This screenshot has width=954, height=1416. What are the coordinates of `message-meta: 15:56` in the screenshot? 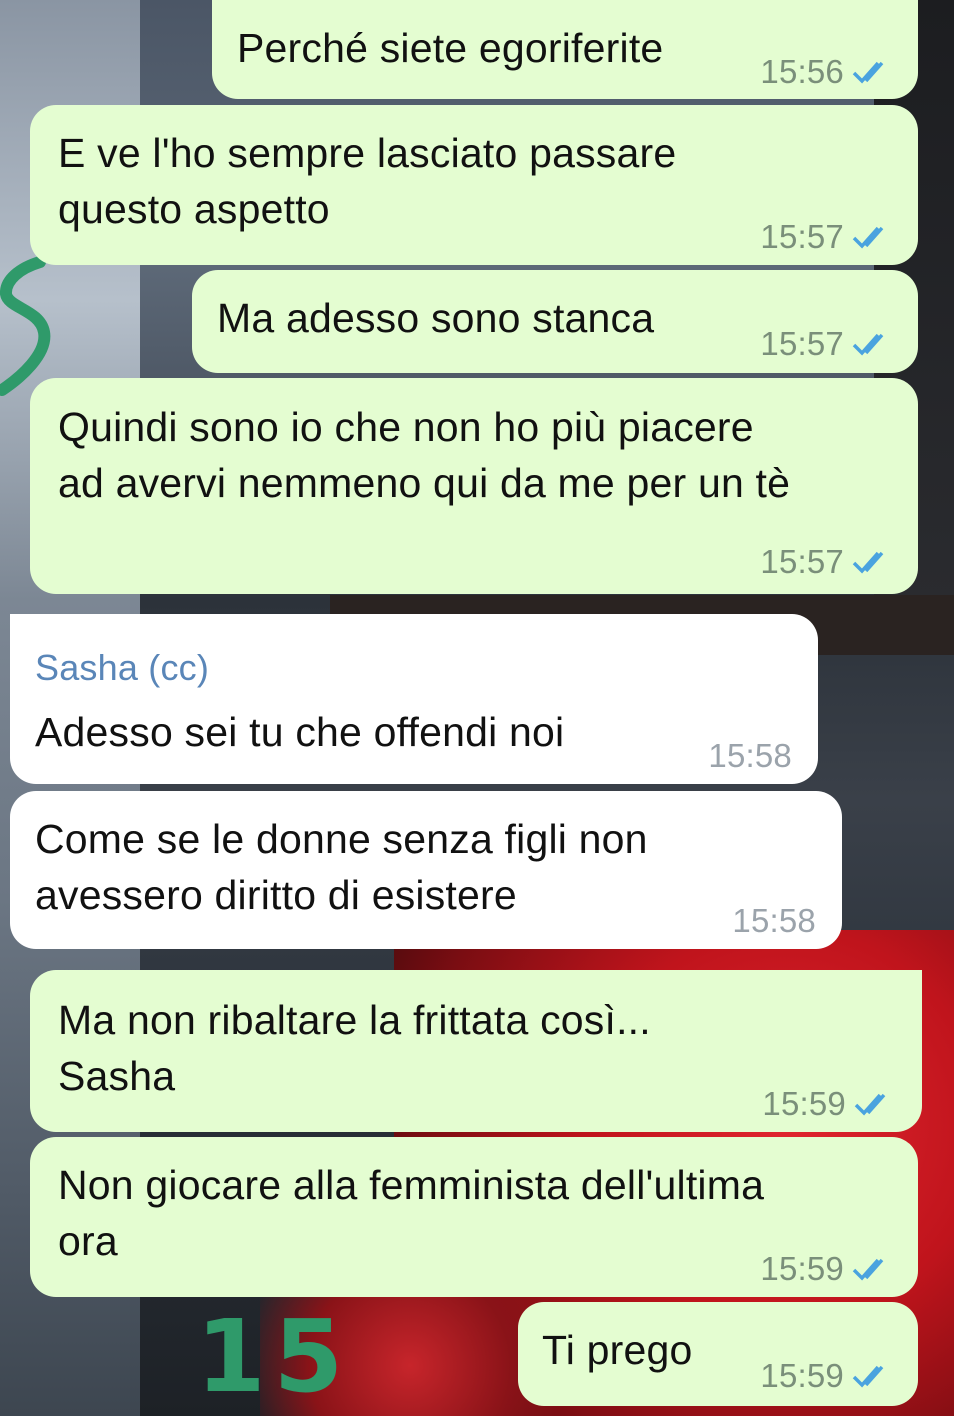 It's located at (825, 72).